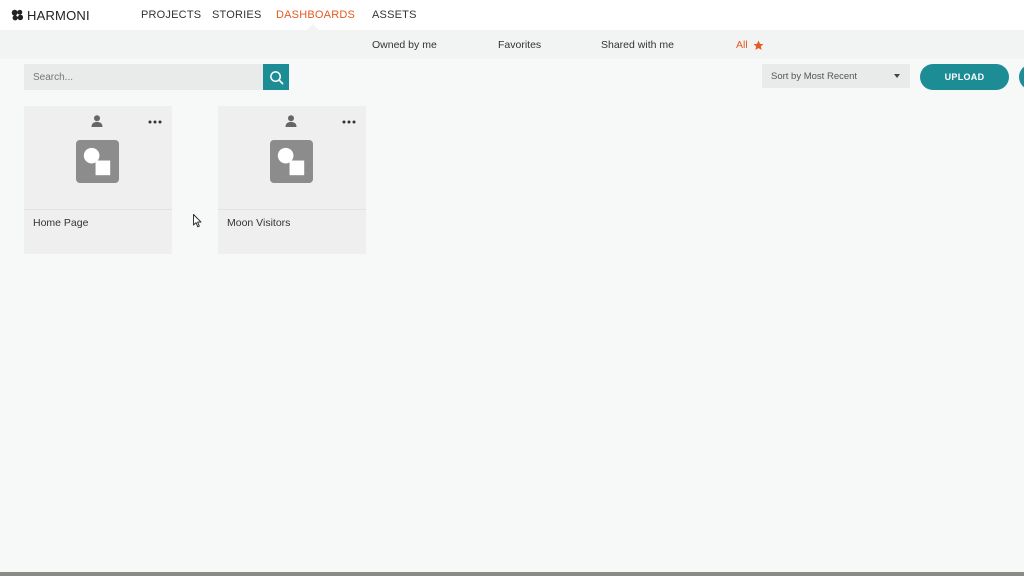 The width and height of the screenshot is (1024, 576). Describe the element at coordinates (61, 223) in the screenshot. I see `card-title: Home Page` at that location.